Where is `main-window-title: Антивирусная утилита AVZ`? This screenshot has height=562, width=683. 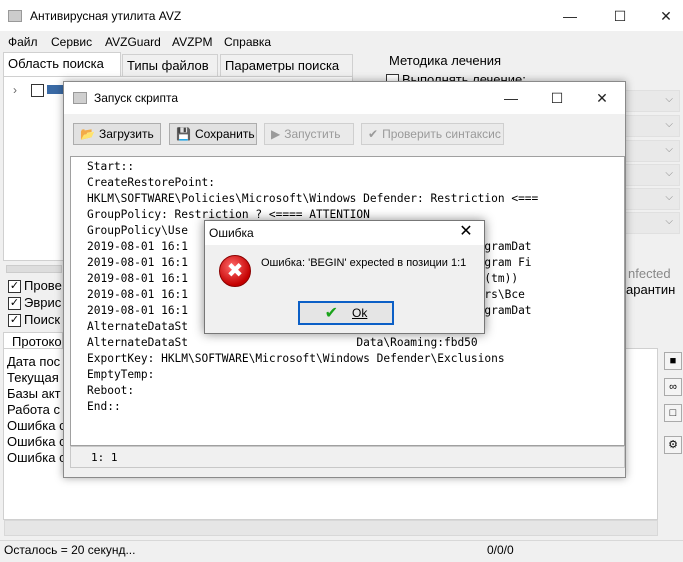
main-window-title: Антивирусная утилита AVZ is located at coordinates (106, 16).